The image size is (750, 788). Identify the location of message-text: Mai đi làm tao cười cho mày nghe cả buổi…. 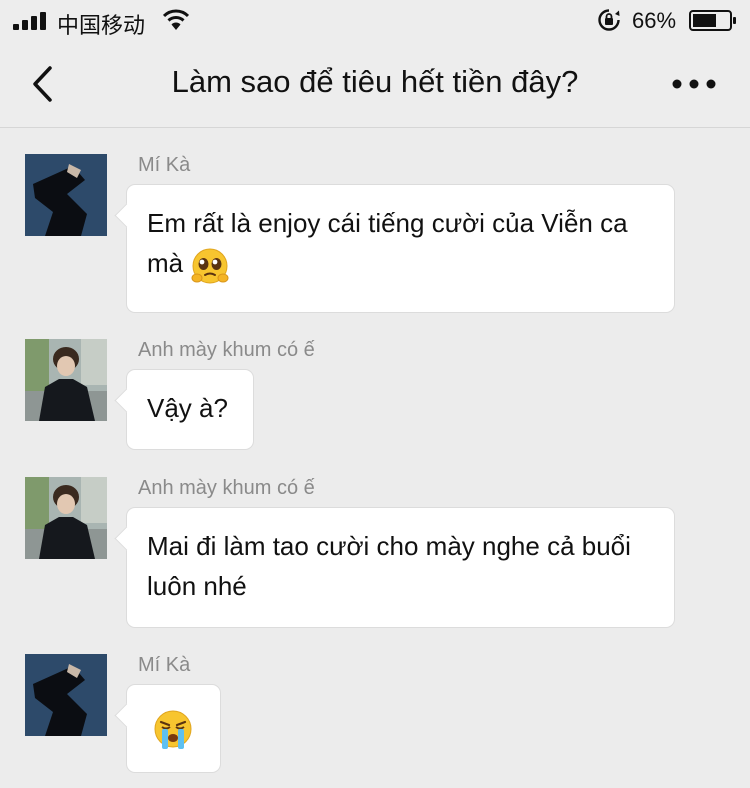
(389, 566).